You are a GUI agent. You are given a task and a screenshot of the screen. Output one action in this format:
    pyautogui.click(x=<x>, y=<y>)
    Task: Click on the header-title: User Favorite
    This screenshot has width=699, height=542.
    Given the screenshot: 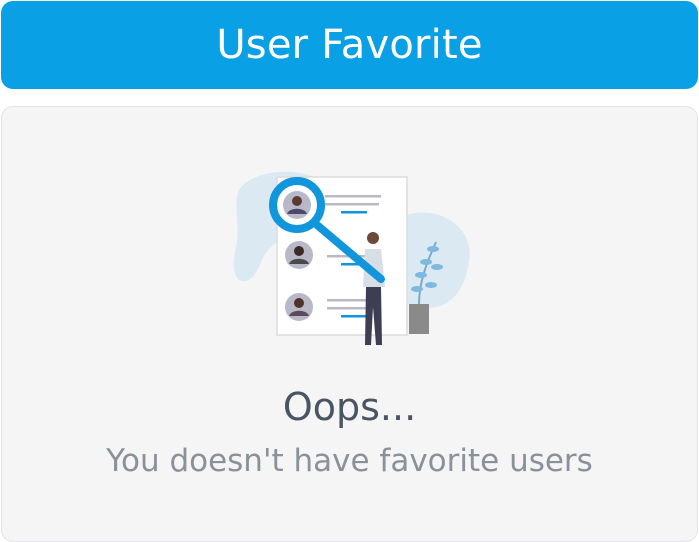 What is the action you would take?
    pyautogui.click(x=349, y=45)
    